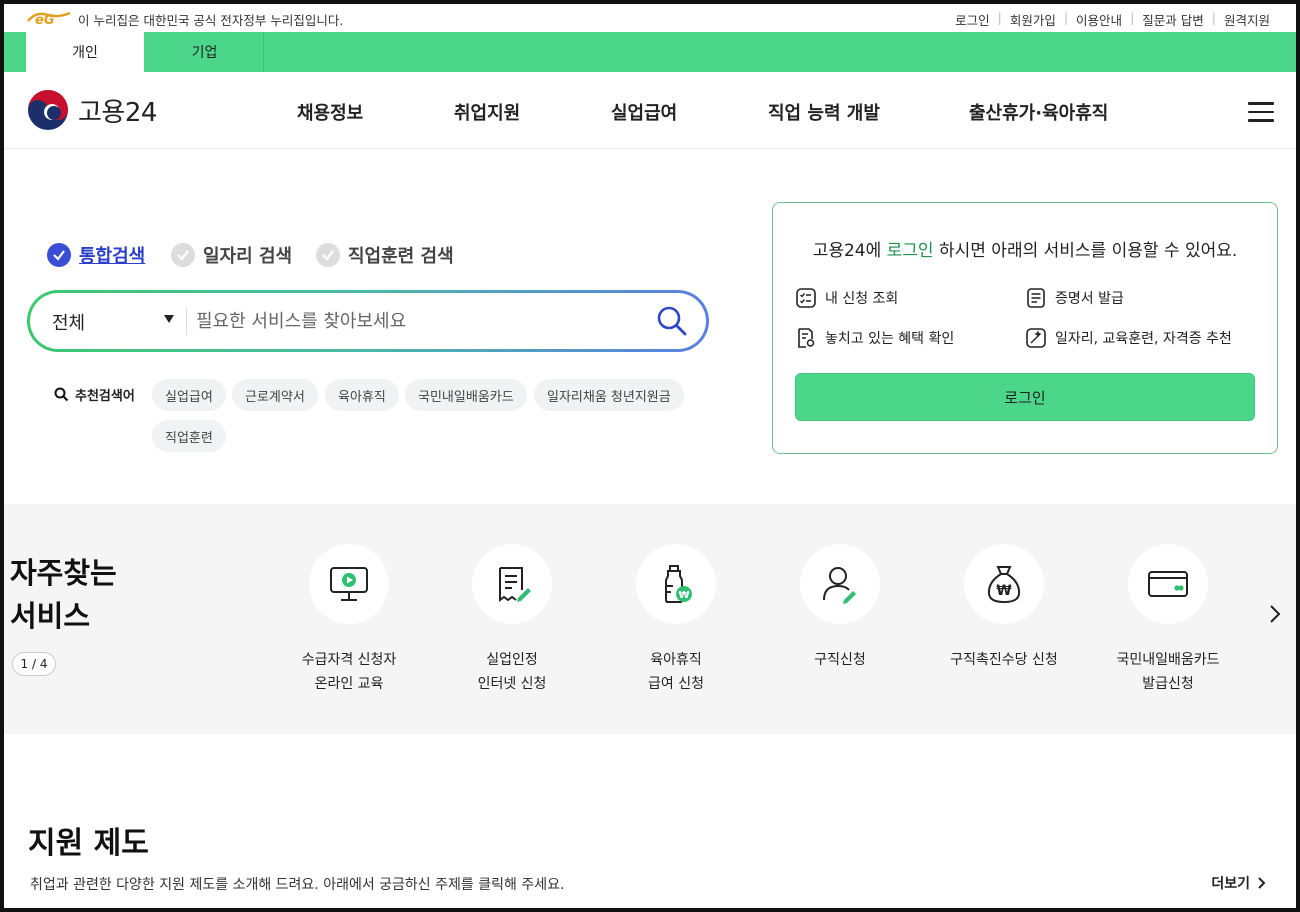 The width and height of the screenshot is (1300, 912). I want to click on nav-vocational-training: 직업 능력 개발, so click(824, 112).